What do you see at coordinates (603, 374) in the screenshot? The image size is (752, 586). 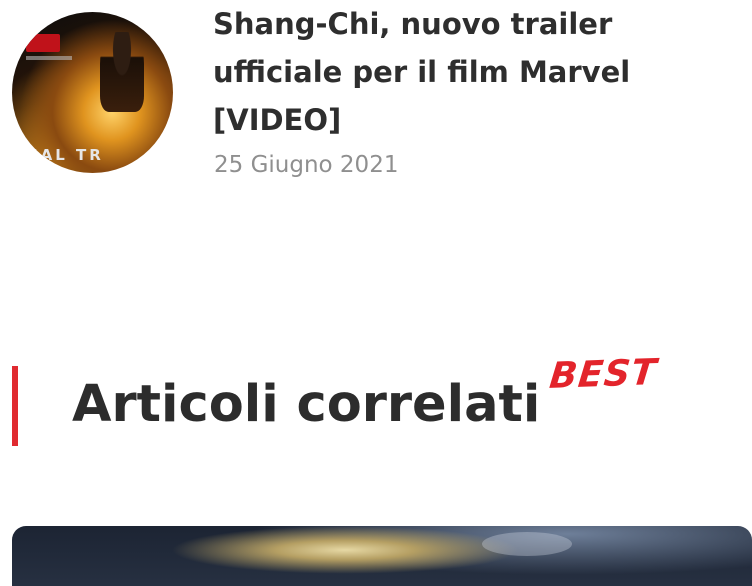 I see `best-badge: BEST` at bounding box center [603, 374].